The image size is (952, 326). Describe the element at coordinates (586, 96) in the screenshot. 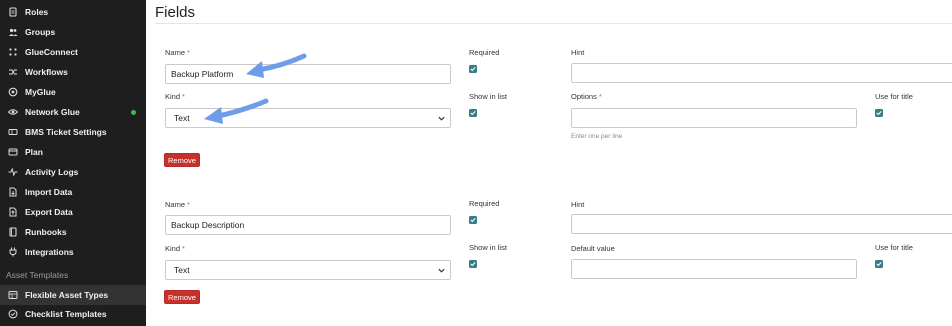

I see `options-label: Options *` at that location.